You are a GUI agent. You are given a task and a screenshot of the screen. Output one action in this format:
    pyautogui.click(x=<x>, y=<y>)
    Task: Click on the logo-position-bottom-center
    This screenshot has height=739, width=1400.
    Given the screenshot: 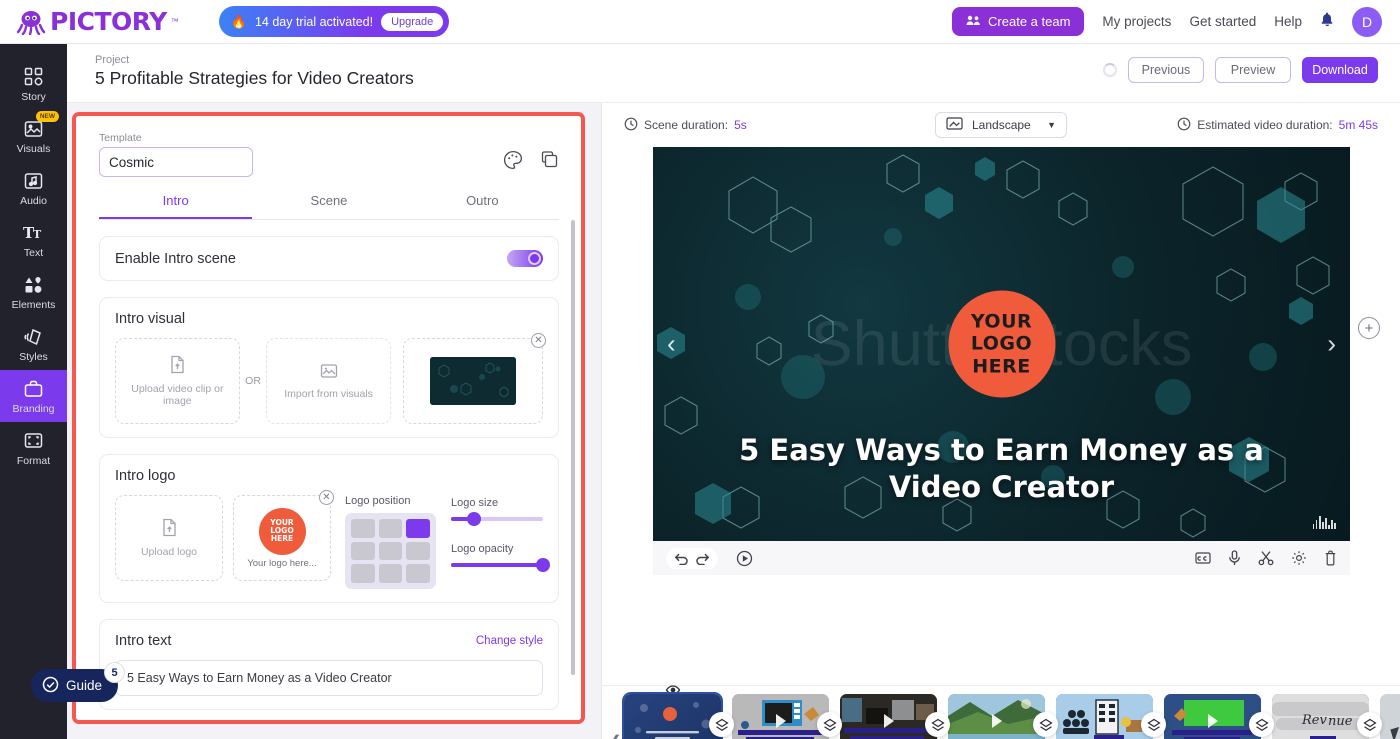 What is the action you would take?
    pyautogui.click(x=390, y=573)
    